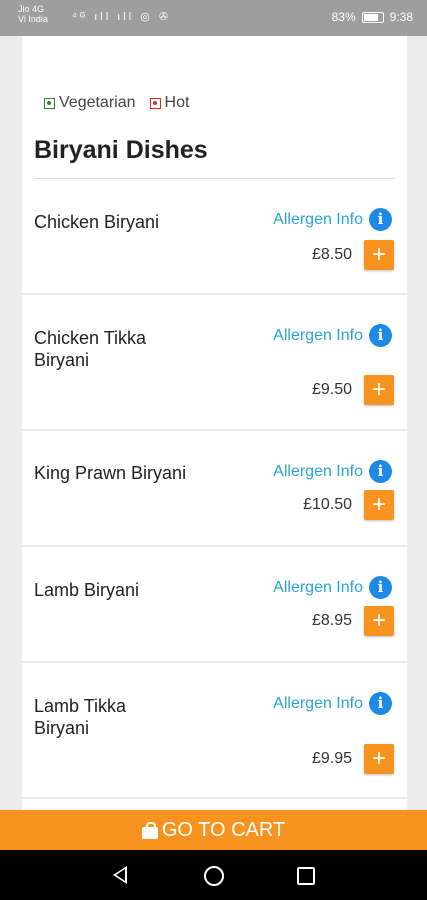 The image size is (427, 900). I want to click on menu-item: Chicken Biryani Allergen Info i £8.50 +, so click(214, 238).